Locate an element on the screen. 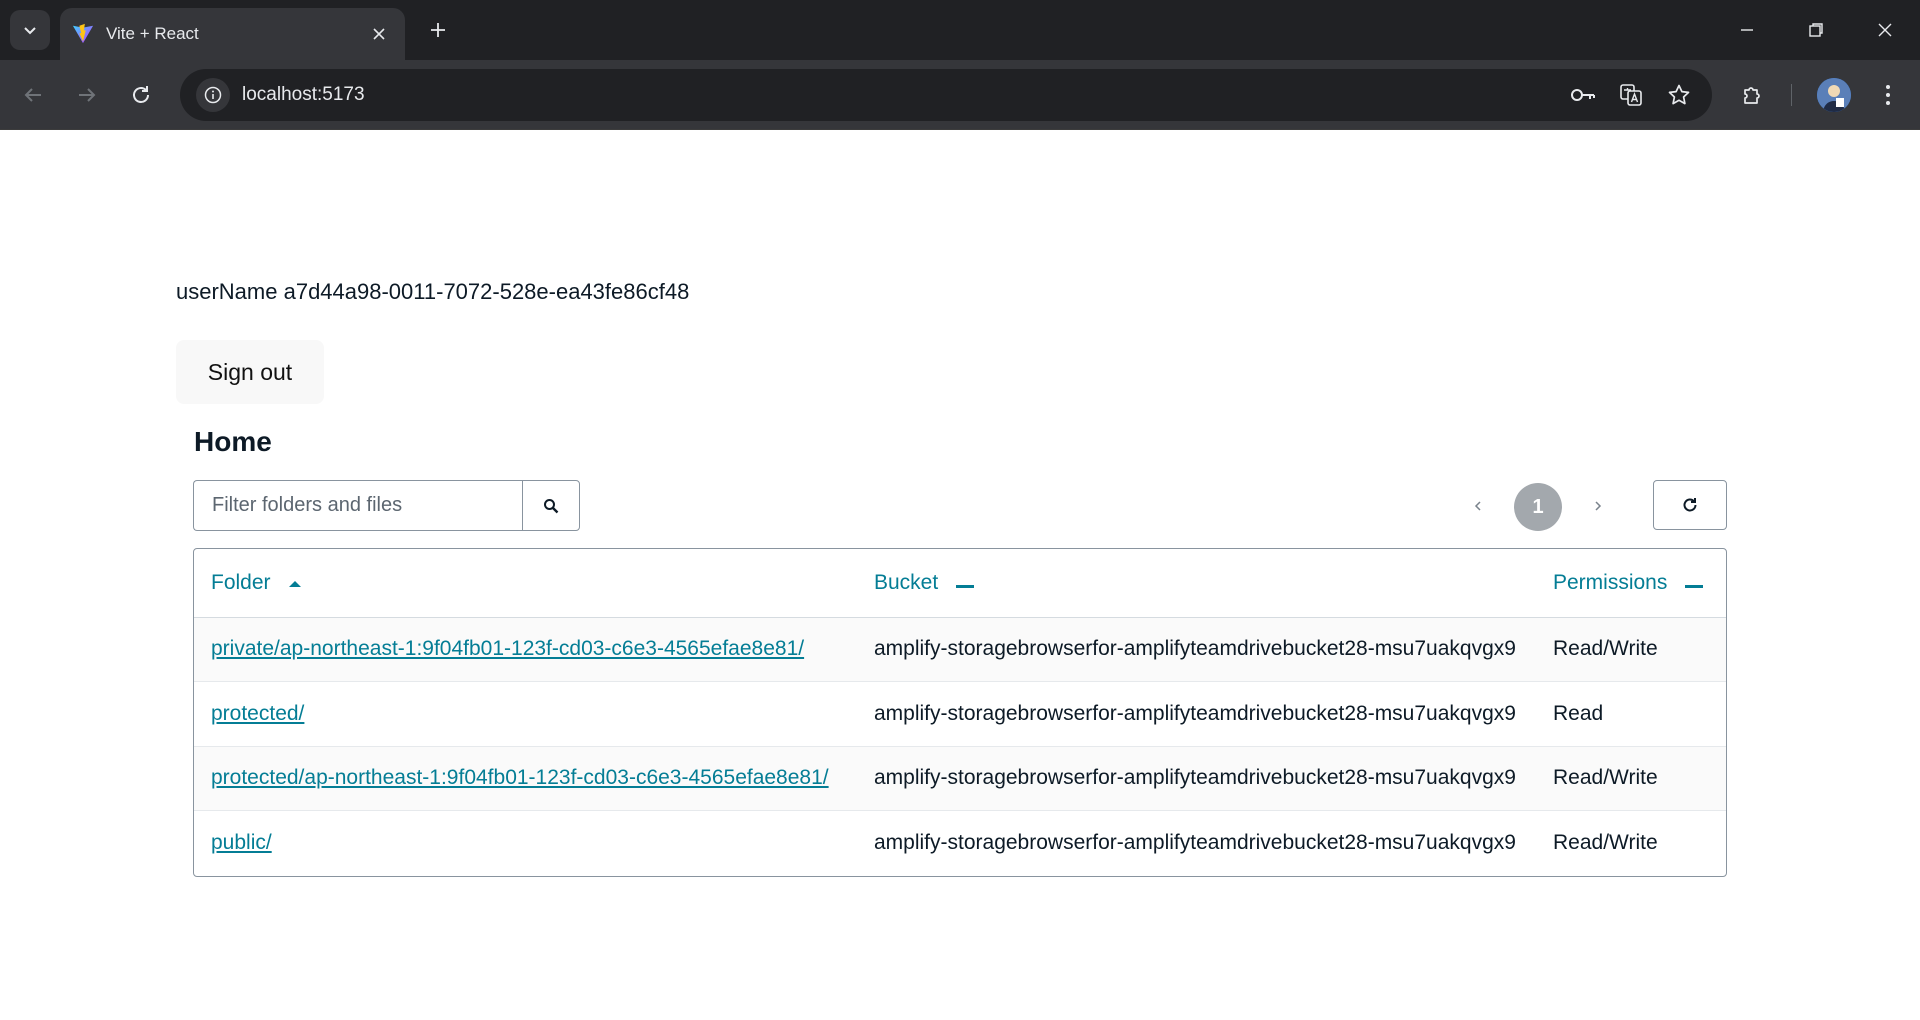  search-button is located at coordinates (551, 505).